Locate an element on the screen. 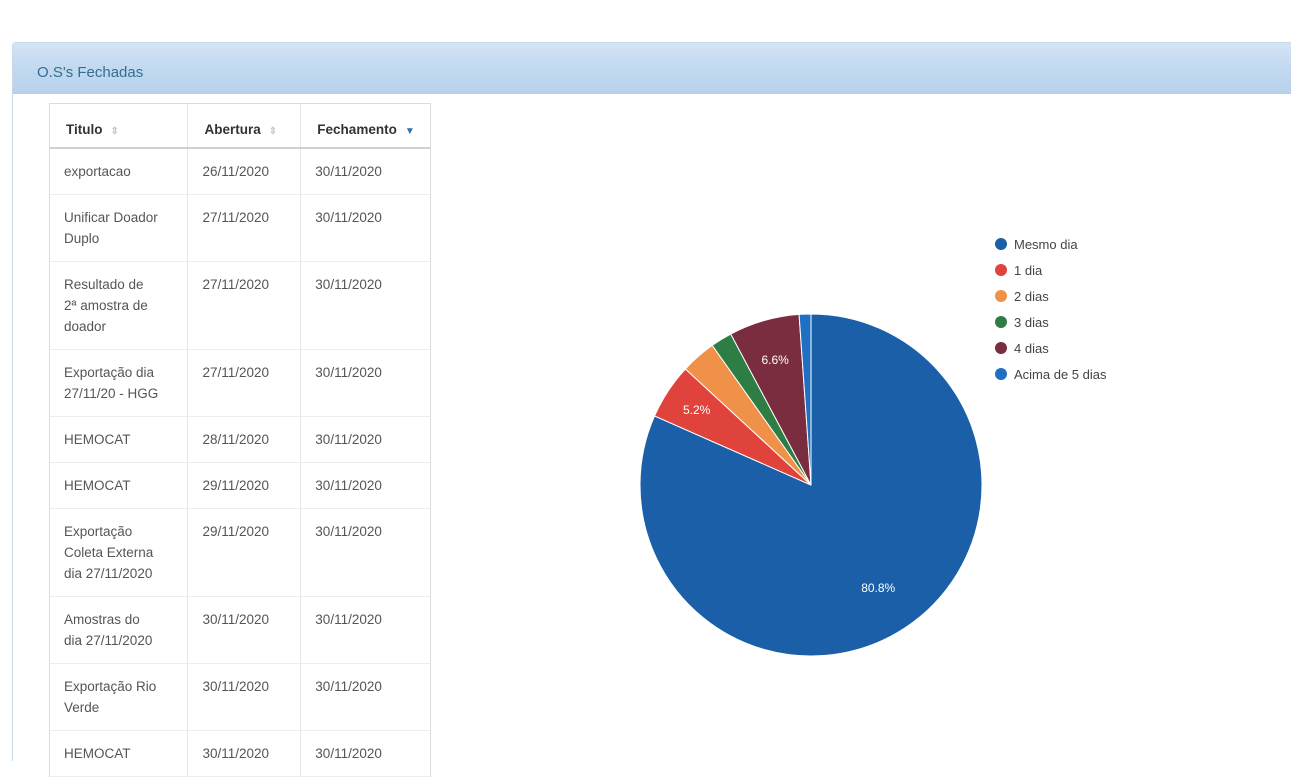  scan-edge is located at coordinates (645, 10).